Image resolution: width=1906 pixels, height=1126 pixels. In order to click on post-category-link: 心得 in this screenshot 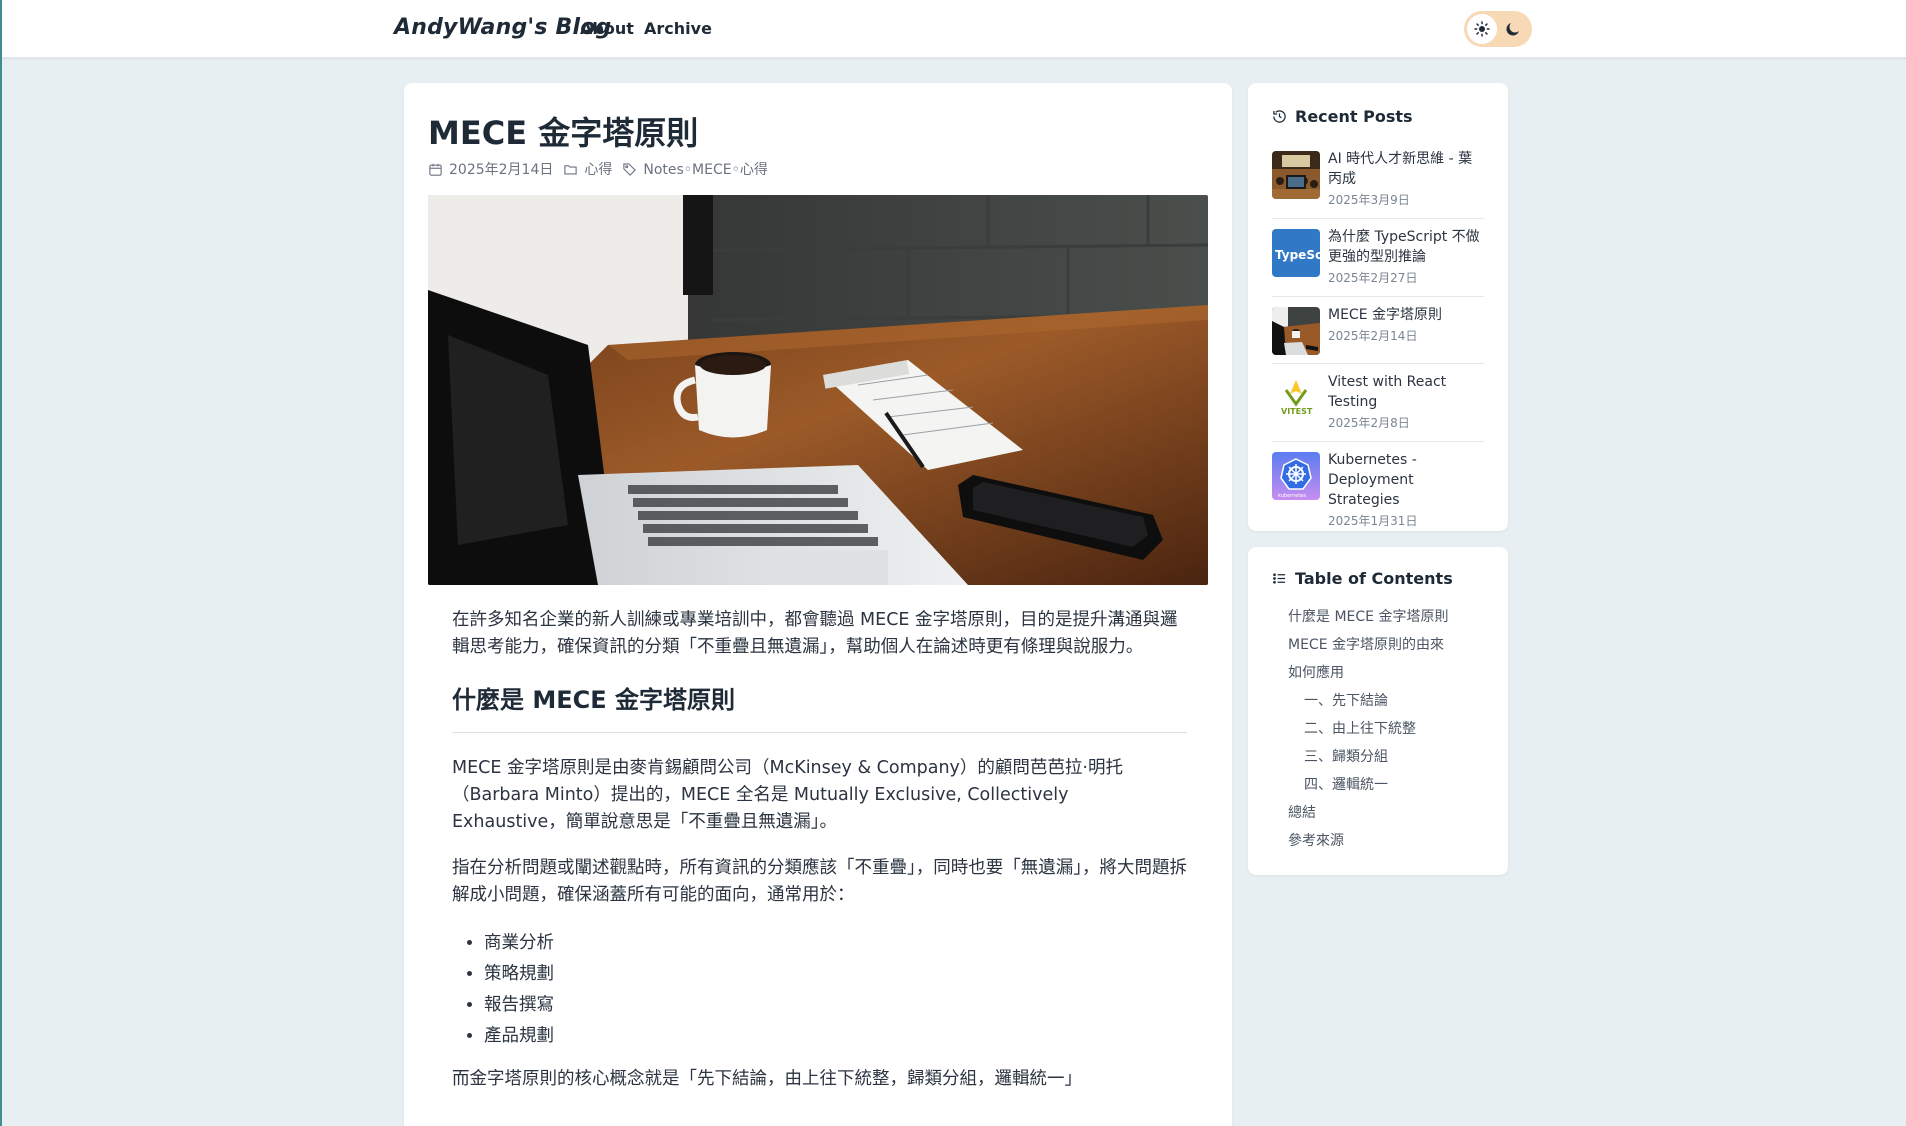, I will do `click(598, 169)`.